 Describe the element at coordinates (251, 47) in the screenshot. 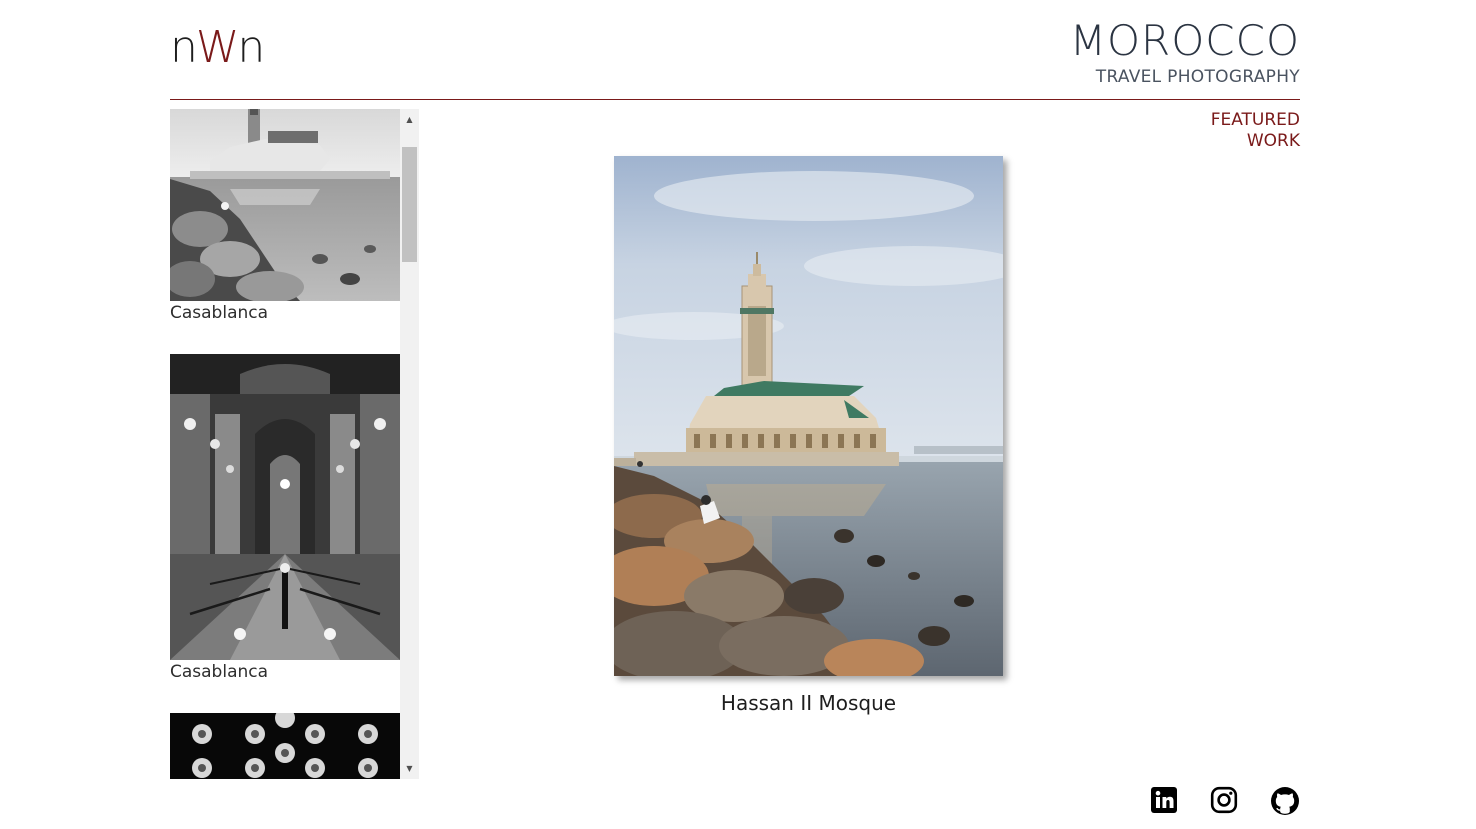

I see `logo-letter-right: n` at that location.